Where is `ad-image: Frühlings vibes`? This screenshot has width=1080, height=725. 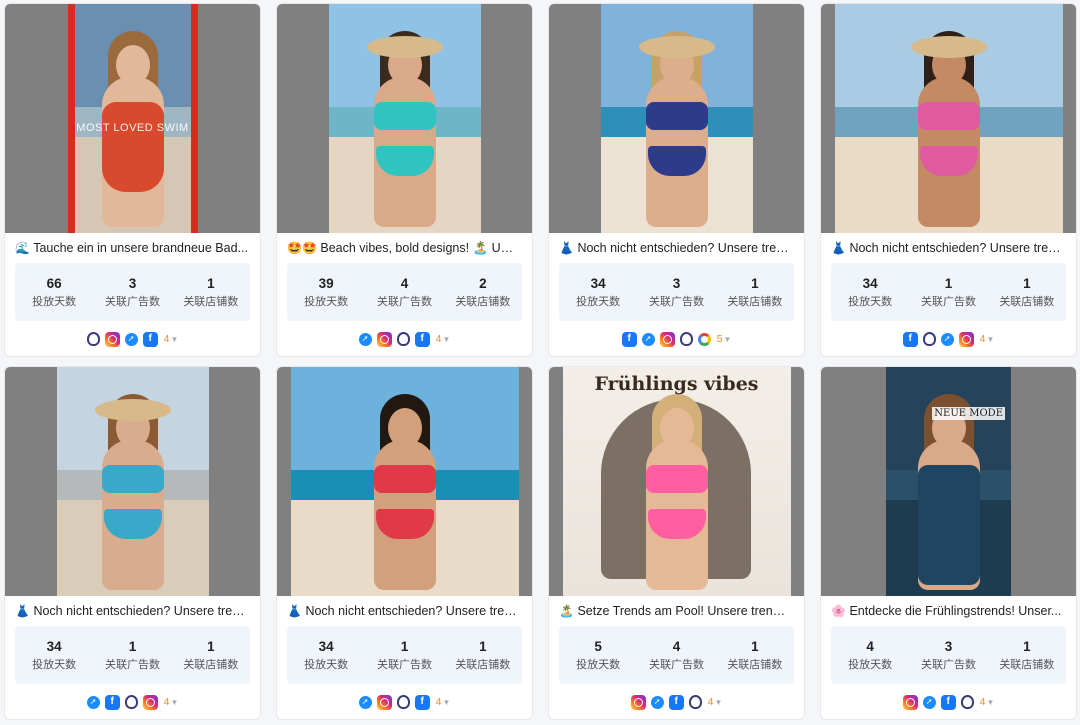
ad-image: Frühlings vibes is located at coordinates (676, 481).